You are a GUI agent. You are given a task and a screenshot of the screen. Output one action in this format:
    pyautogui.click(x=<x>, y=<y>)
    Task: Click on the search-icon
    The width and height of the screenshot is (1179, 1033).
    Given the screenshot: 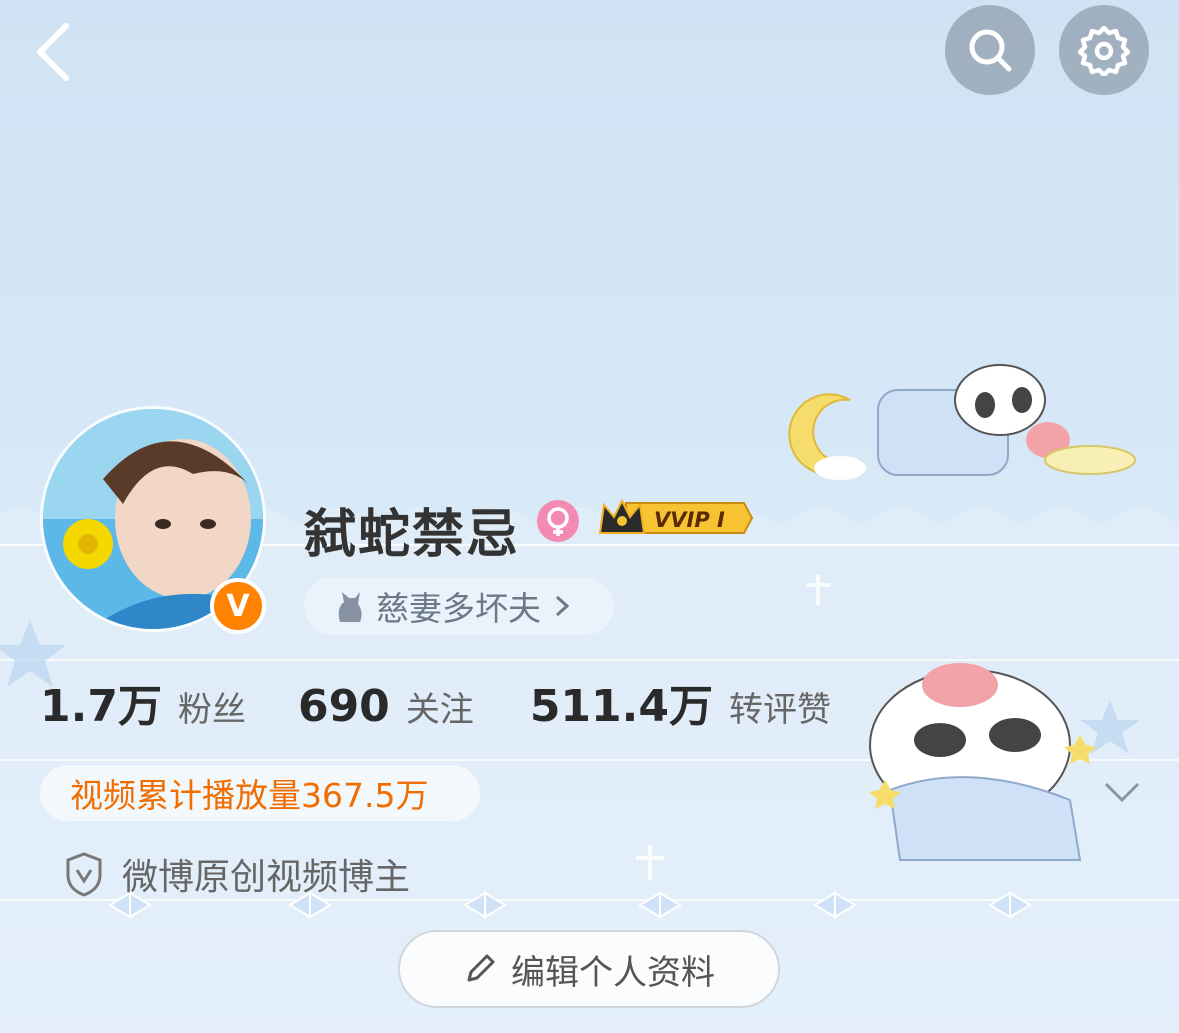 What is the action you would take?
    pyautogui.click(x=990, y=50)
    